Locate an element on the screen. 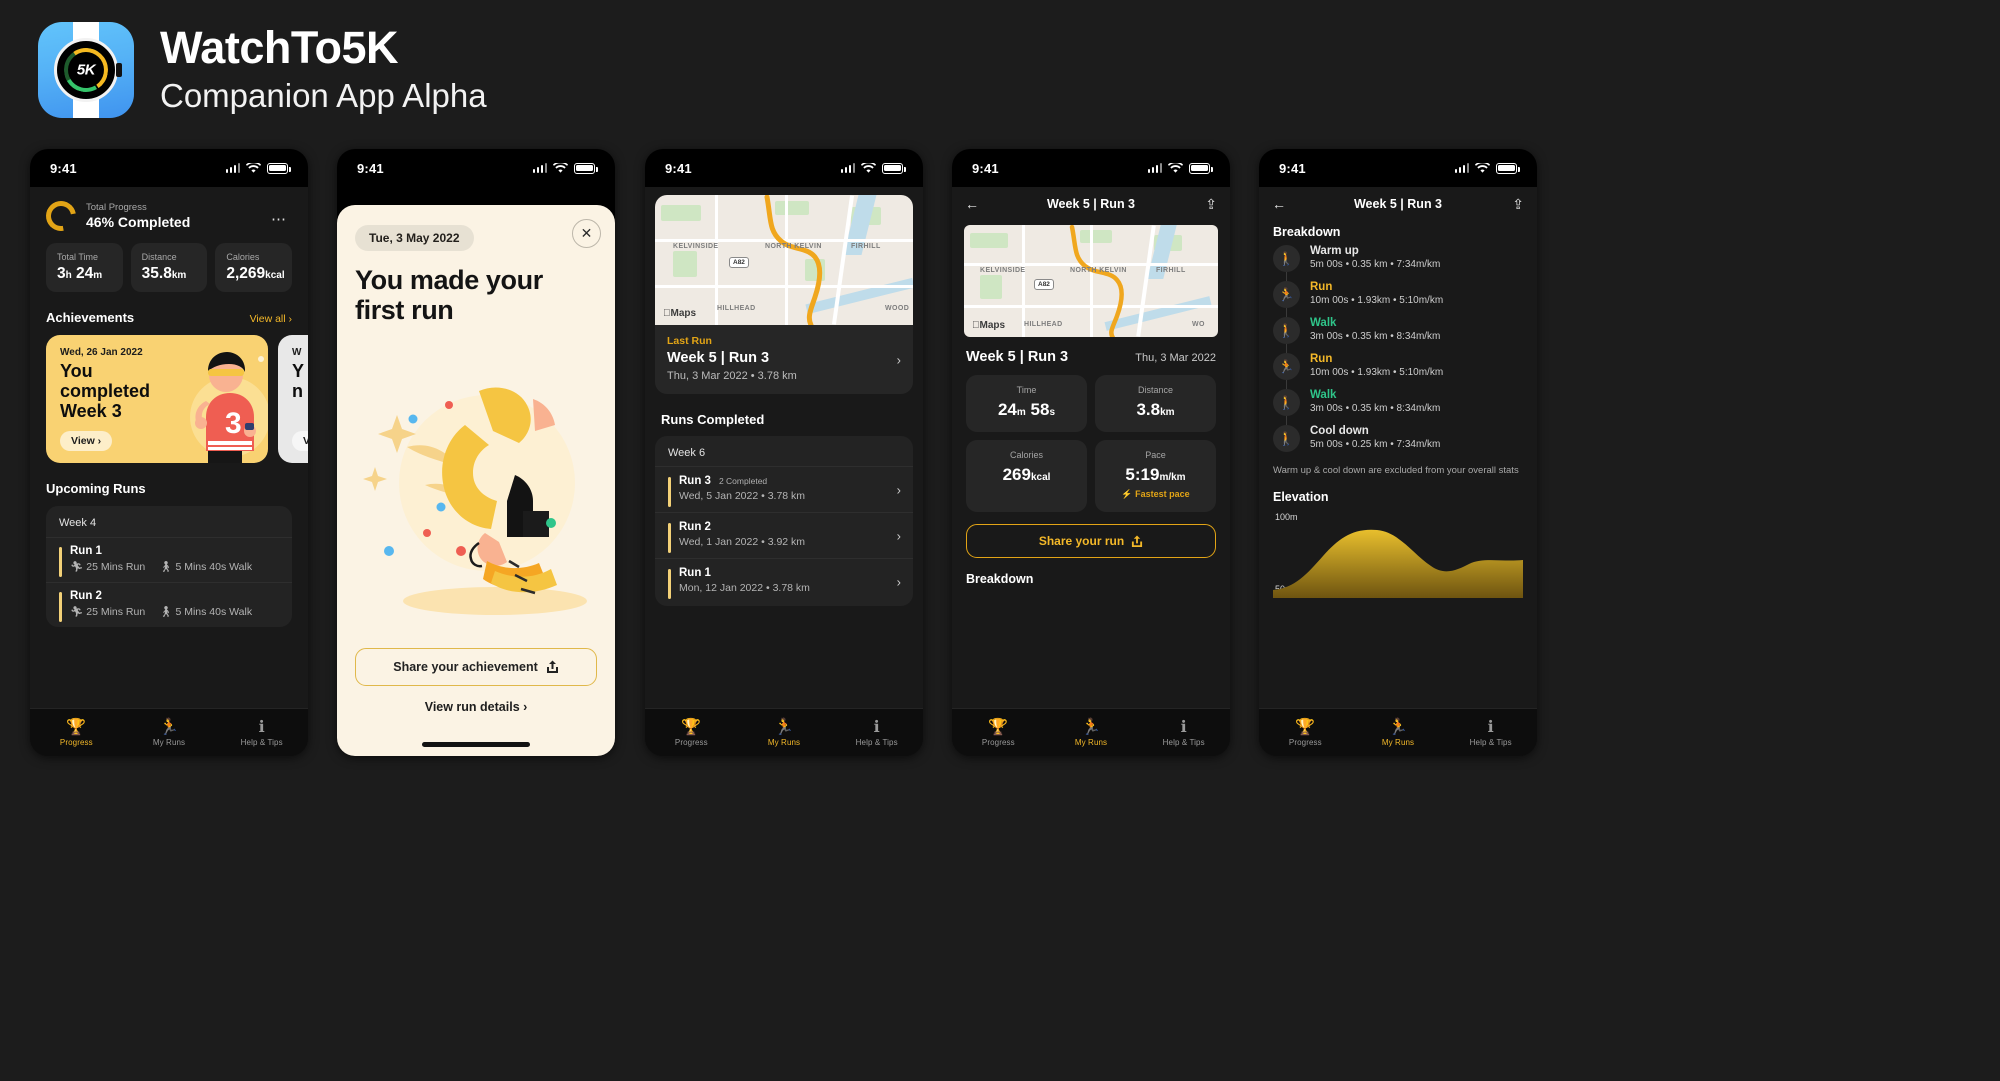 This screenshot has height=1081, width=2000. table-row: Run 1 Mon, 12 Jan 2022 • 3.78 km › is located at coordinates (784, 581).